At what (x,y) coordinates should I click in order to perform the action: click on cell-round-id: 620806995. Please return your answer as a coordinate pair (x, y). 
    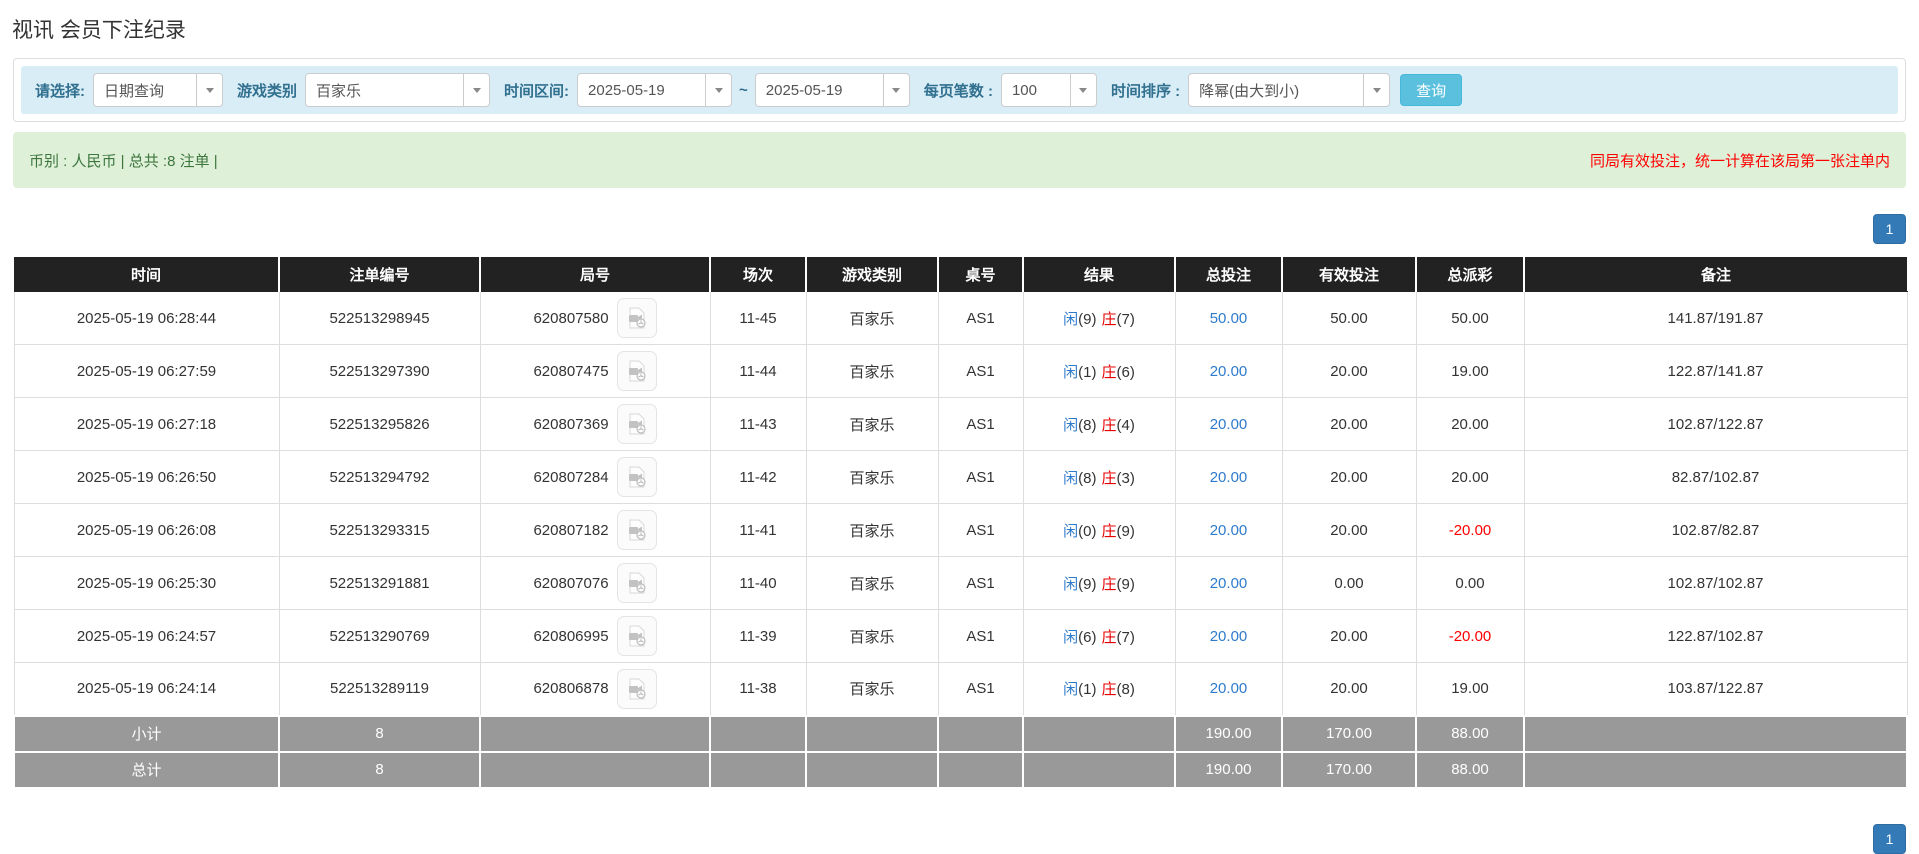
    Looking at the image, I should click on (595, 636).